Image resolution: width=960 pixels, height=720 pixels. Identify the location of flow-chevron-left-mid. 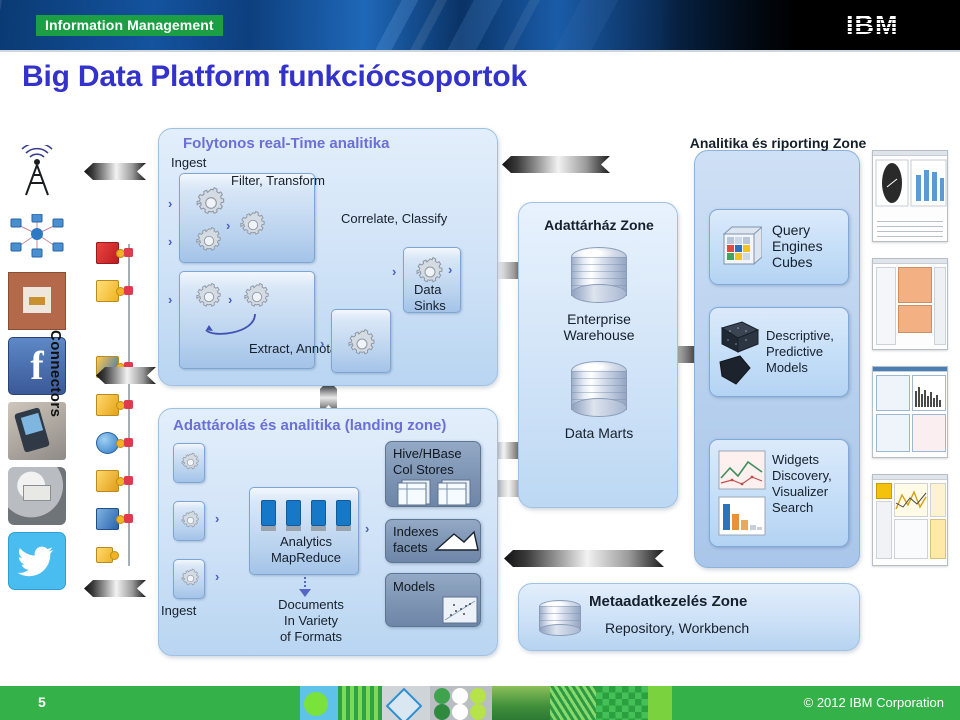
(126, 375).